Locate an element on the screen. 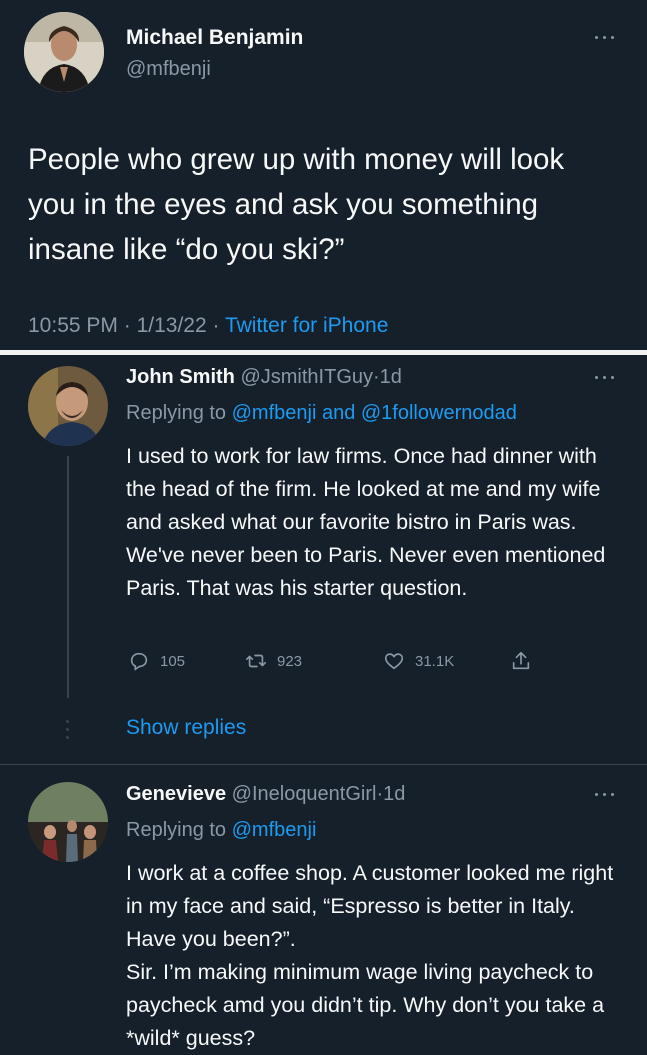  tweet-date: 1/13/22 is located at coordinates (172, 325).